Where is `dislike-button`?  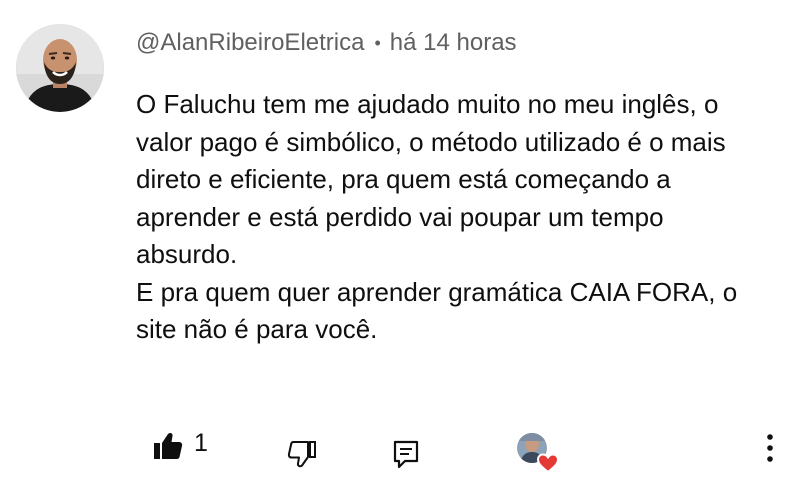 dislike-button is located at coordinates (302, 454).